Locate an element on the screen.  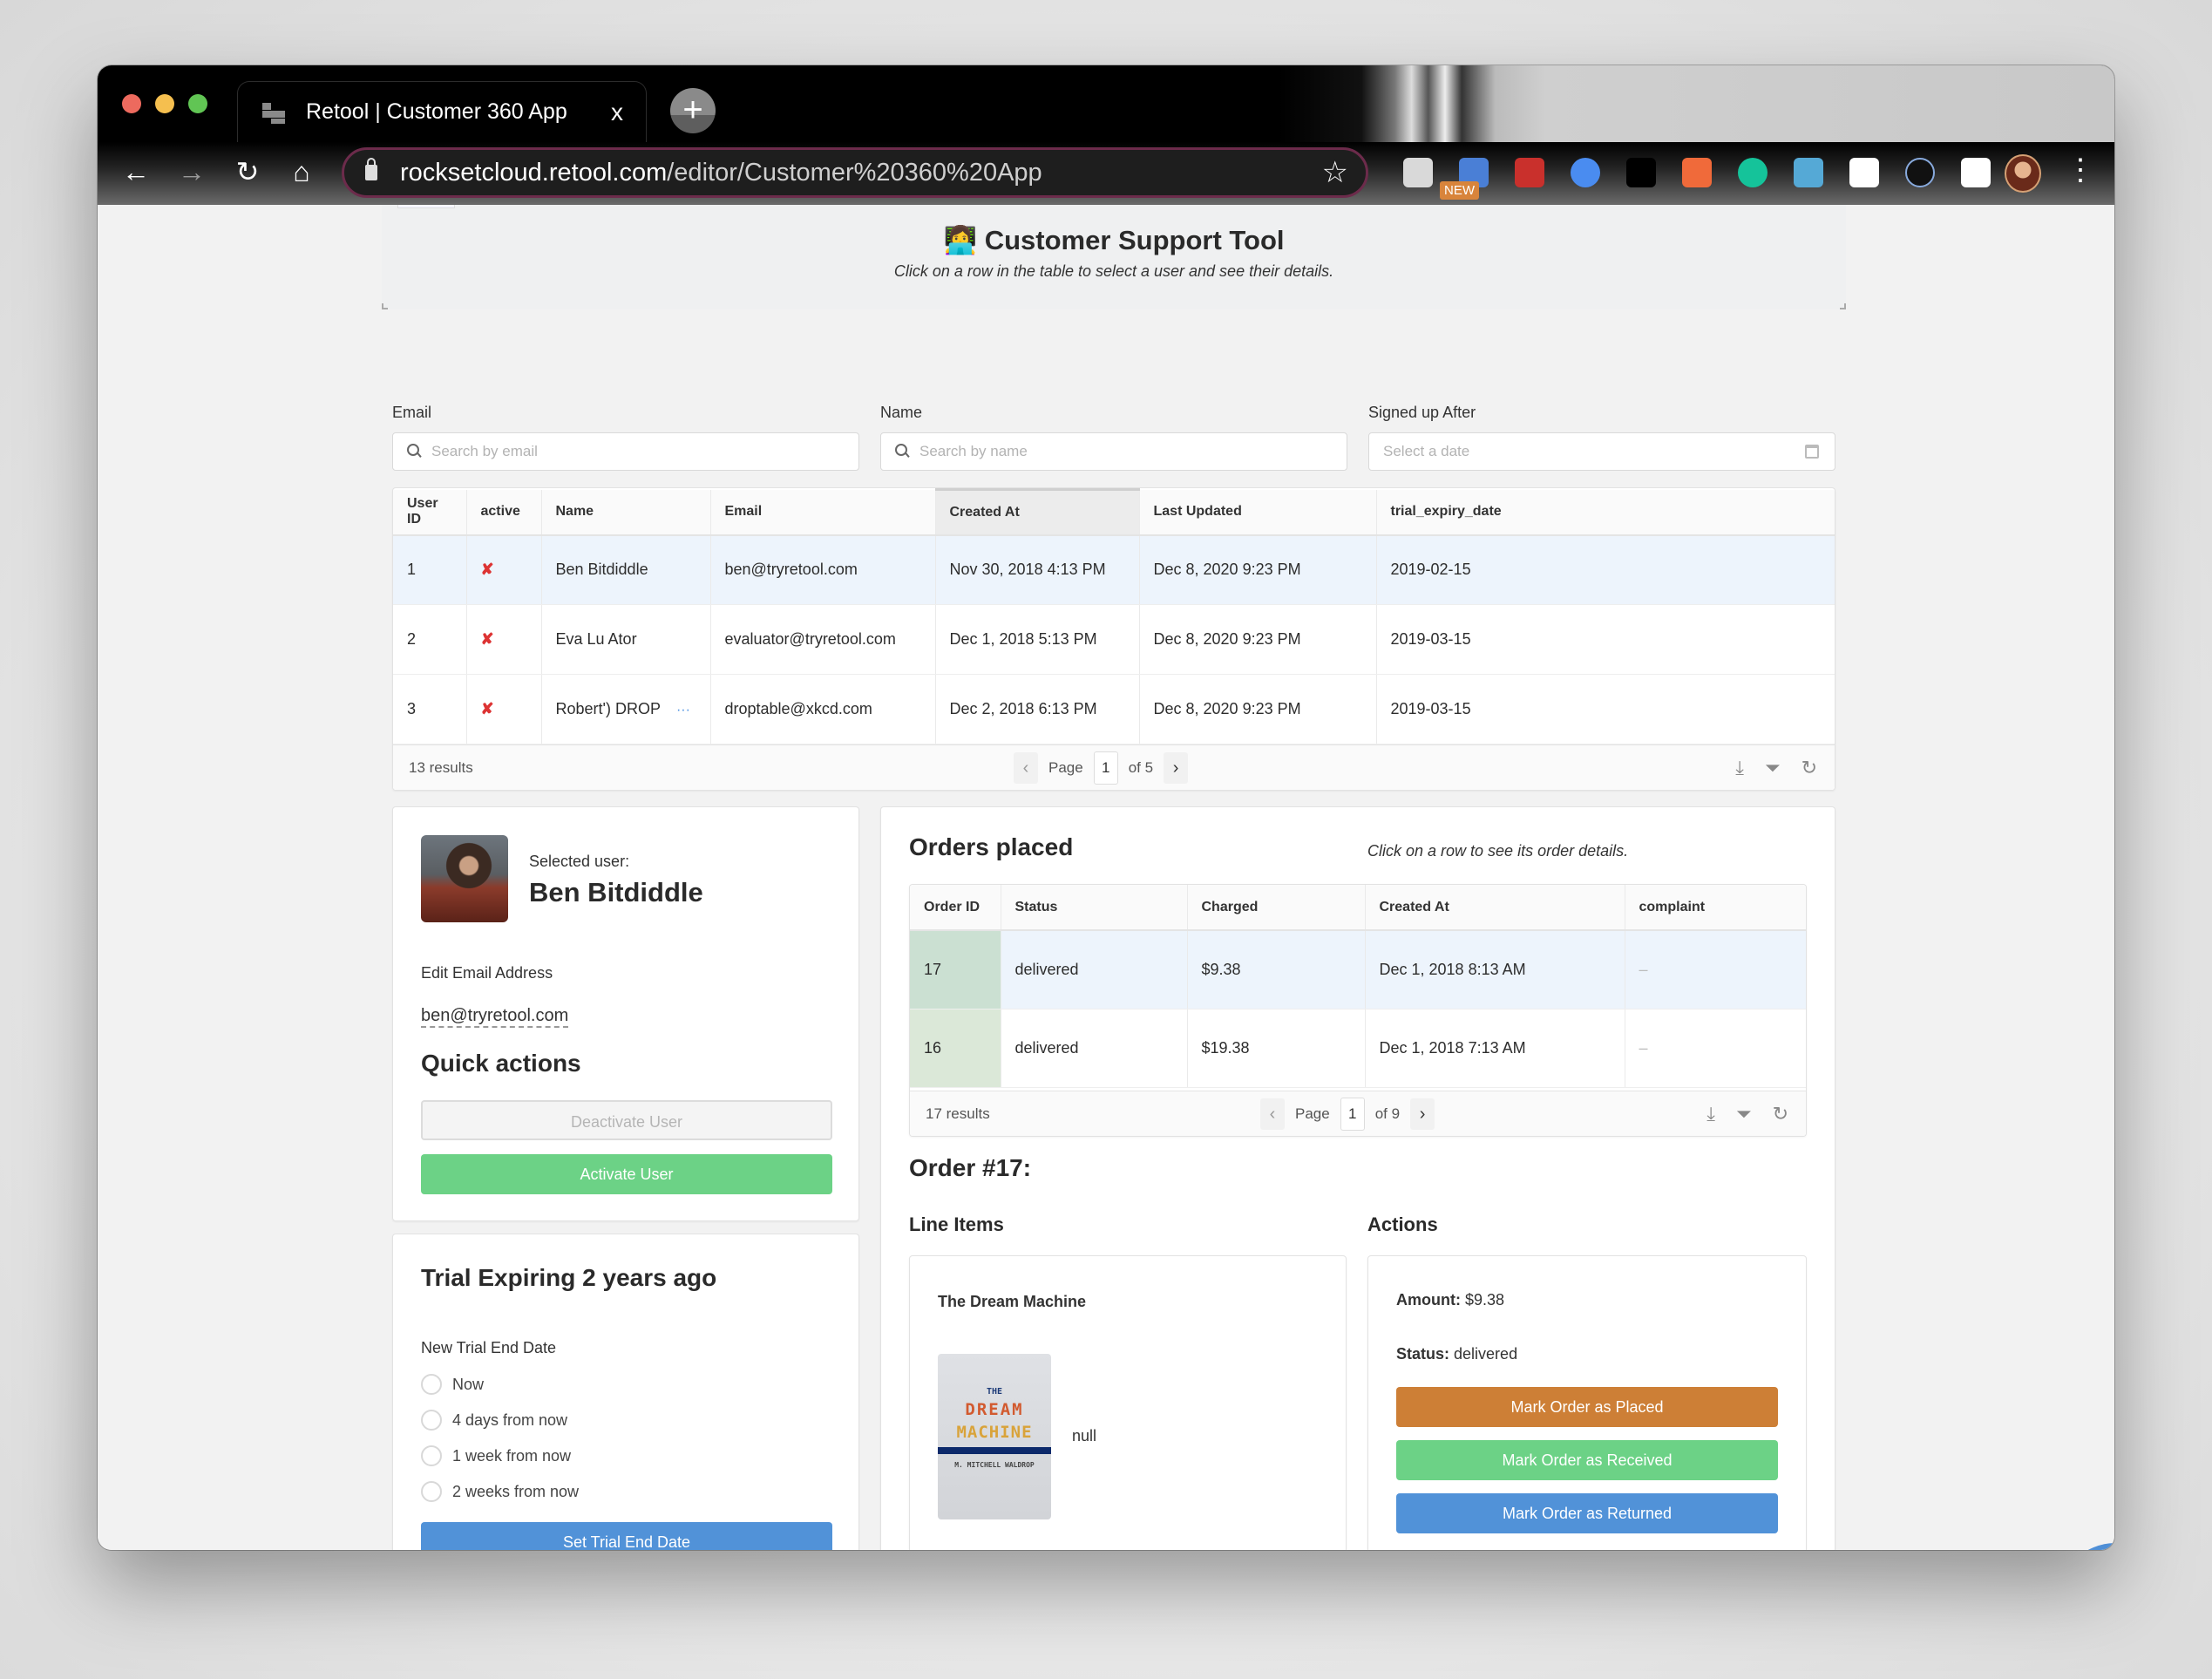
diamond-extension-icon is located at coordinates (1864, 172).